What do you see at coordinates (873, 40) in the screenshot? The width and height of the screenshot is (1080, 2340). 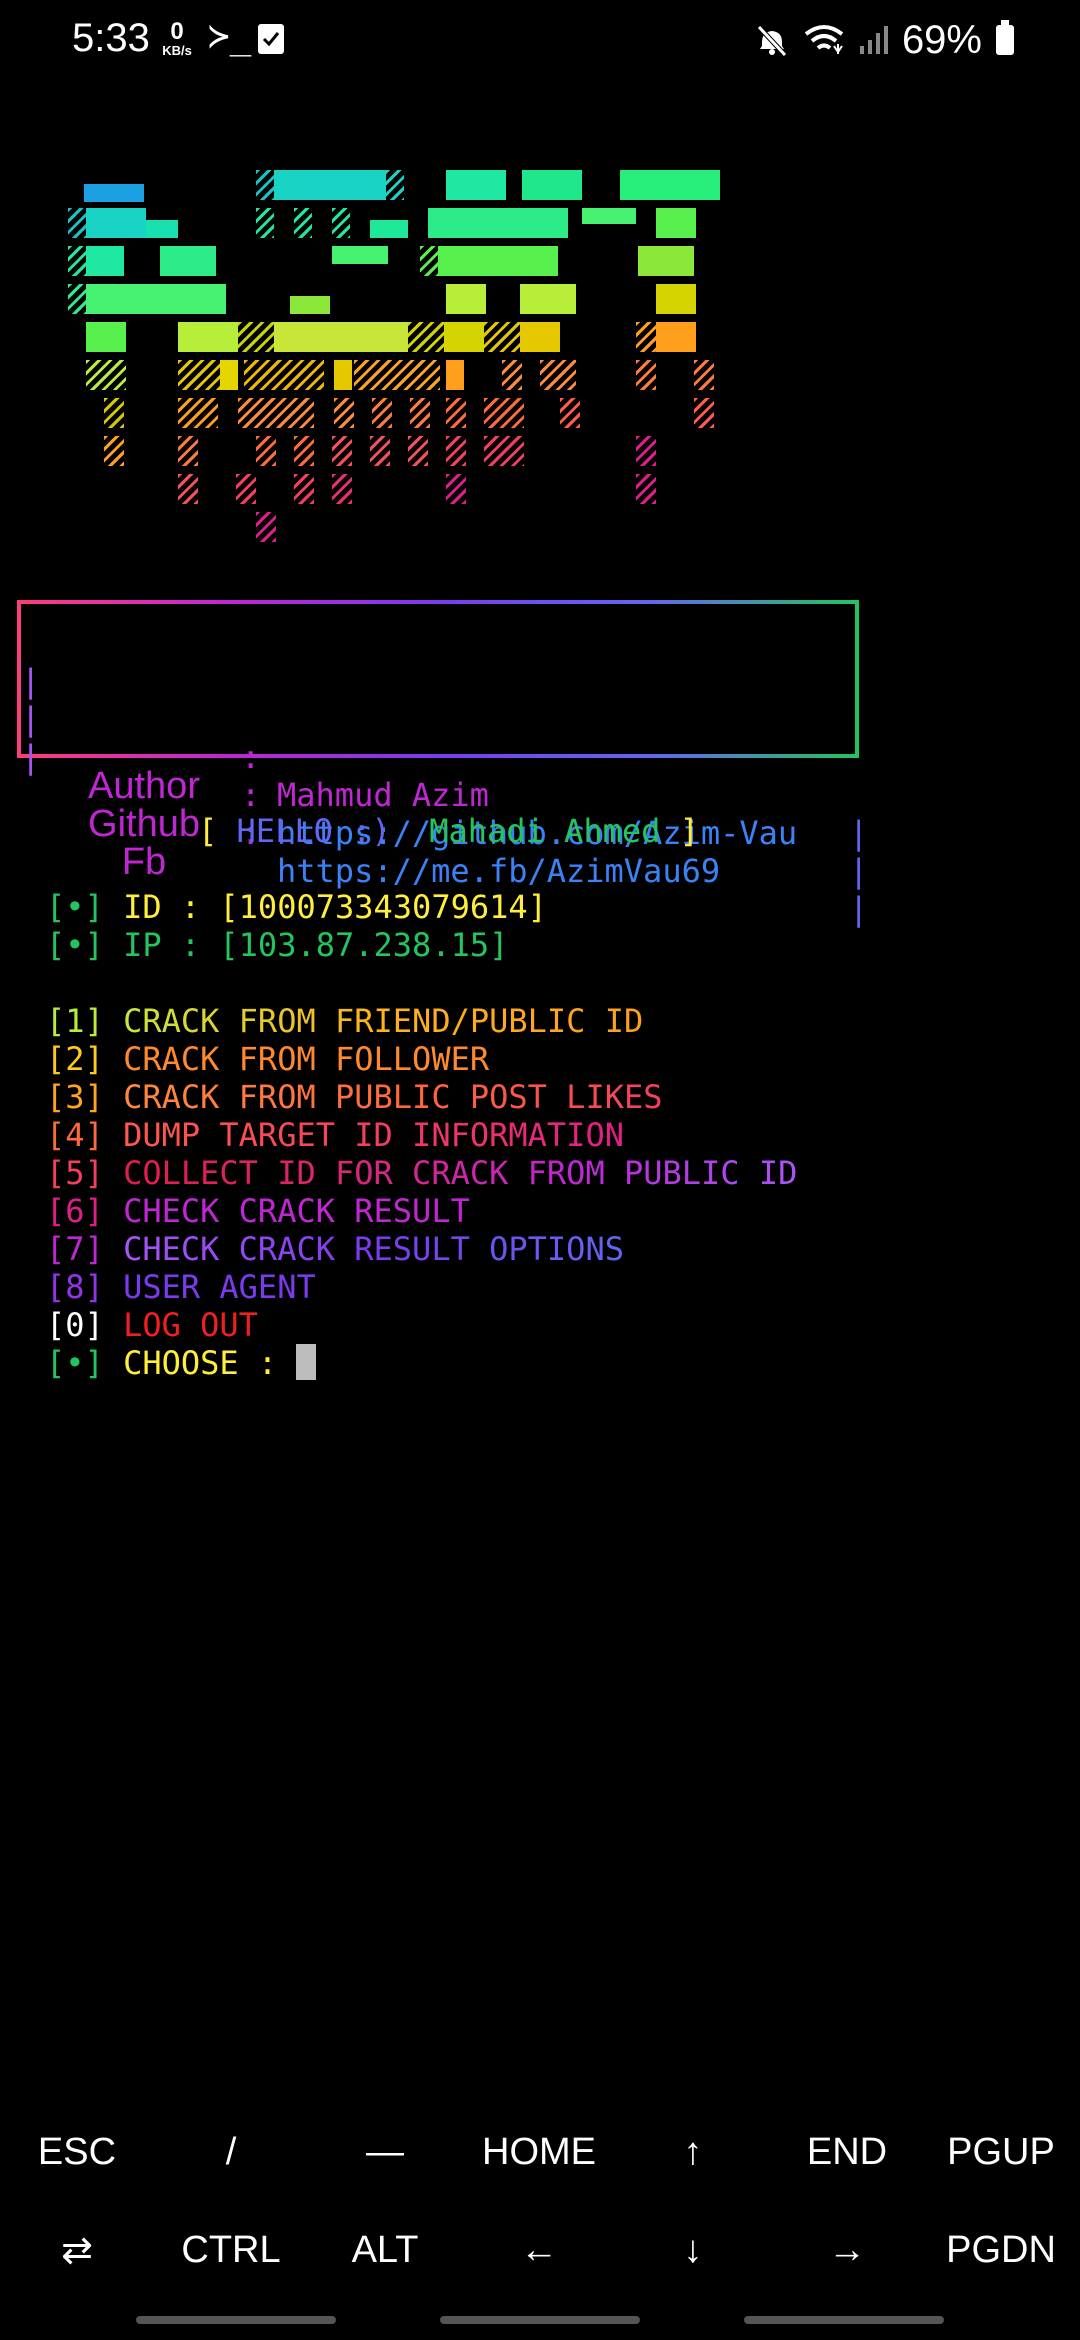 I see `signal-icon` at bounding box center [873, 40].